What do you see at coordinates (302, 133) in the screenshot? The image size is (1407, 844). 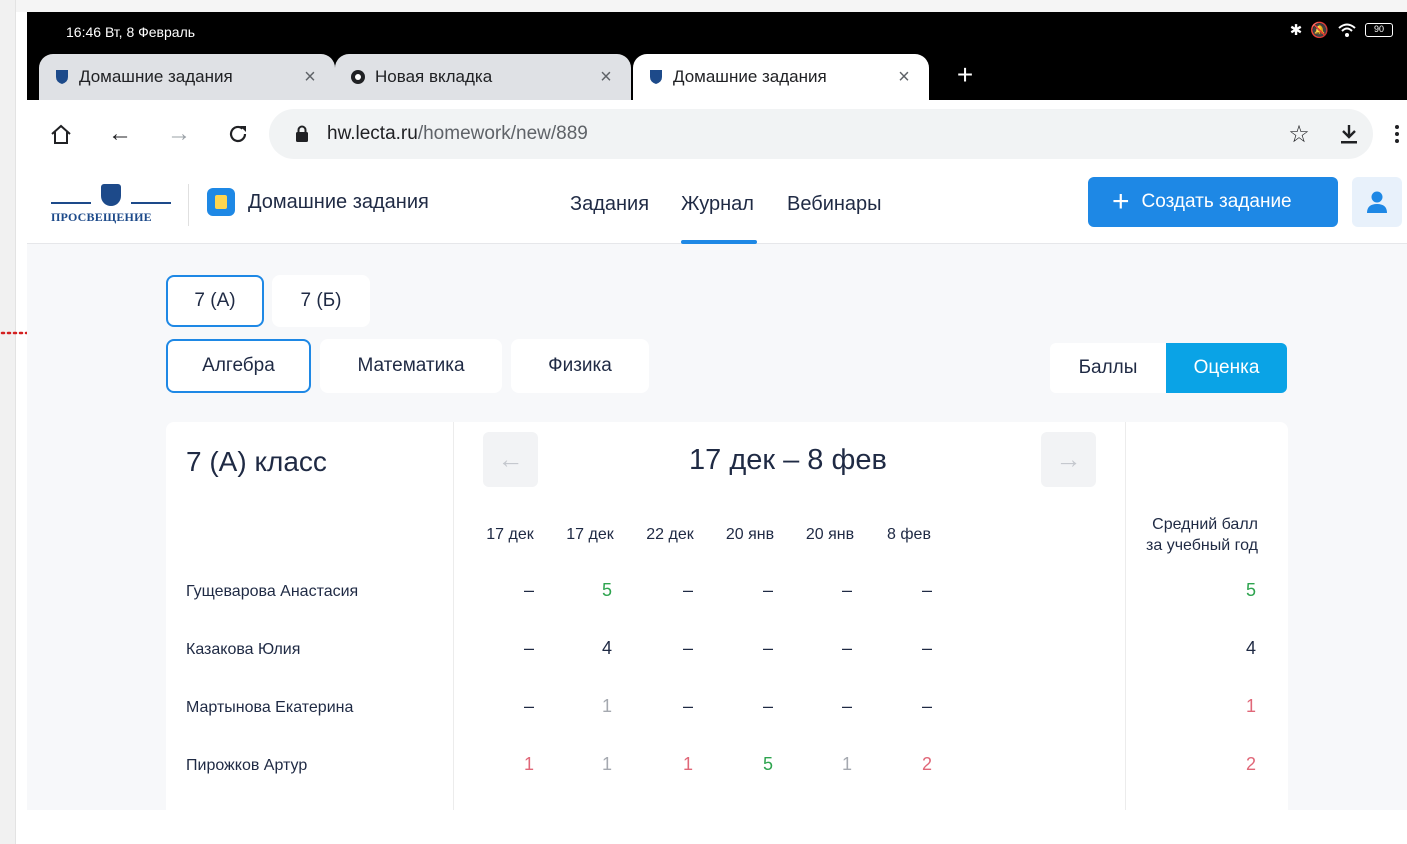 I see `lock-icon` at bounding box center [302, 133].